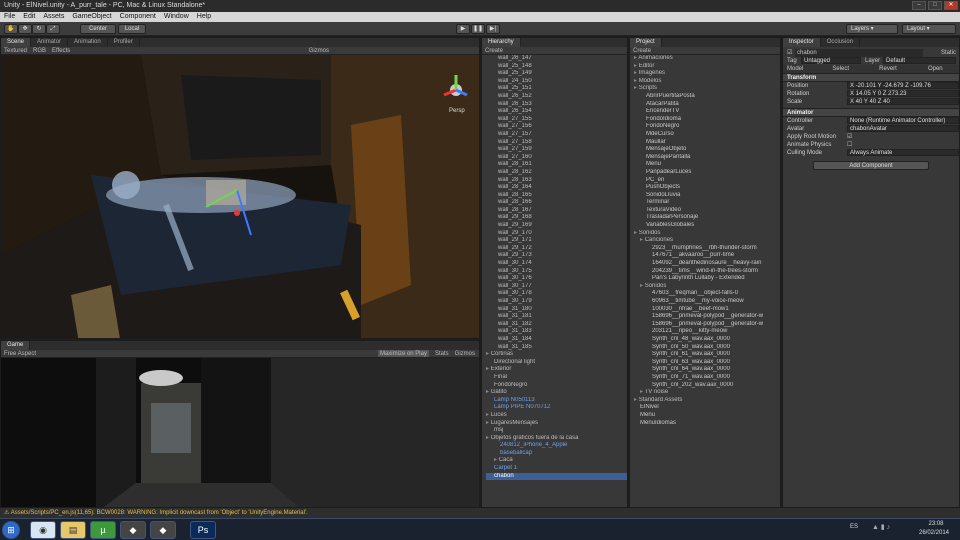 The height and width of the screenshot is (540, 960). Describe the element at coordinates (881, 527) in the screenshot. I see `tray-icons: ▲ ▮ ♪` at that location.